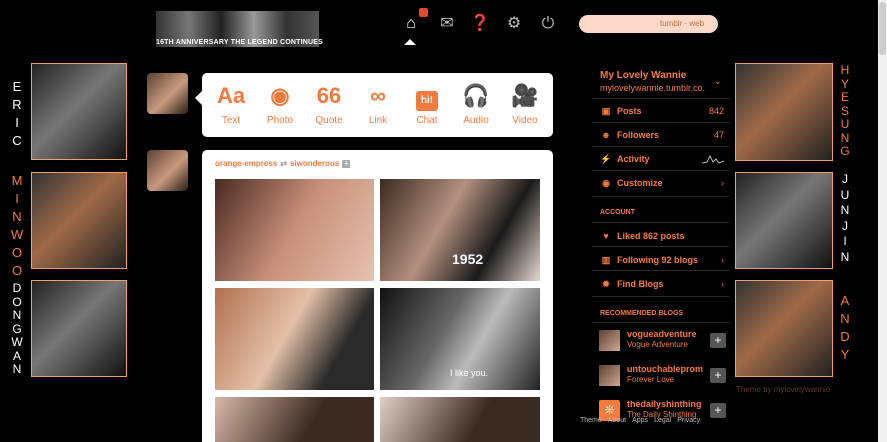  Describe the element at coordinates (784, 328) in the screenshot. I see `photo-andy` at that location.